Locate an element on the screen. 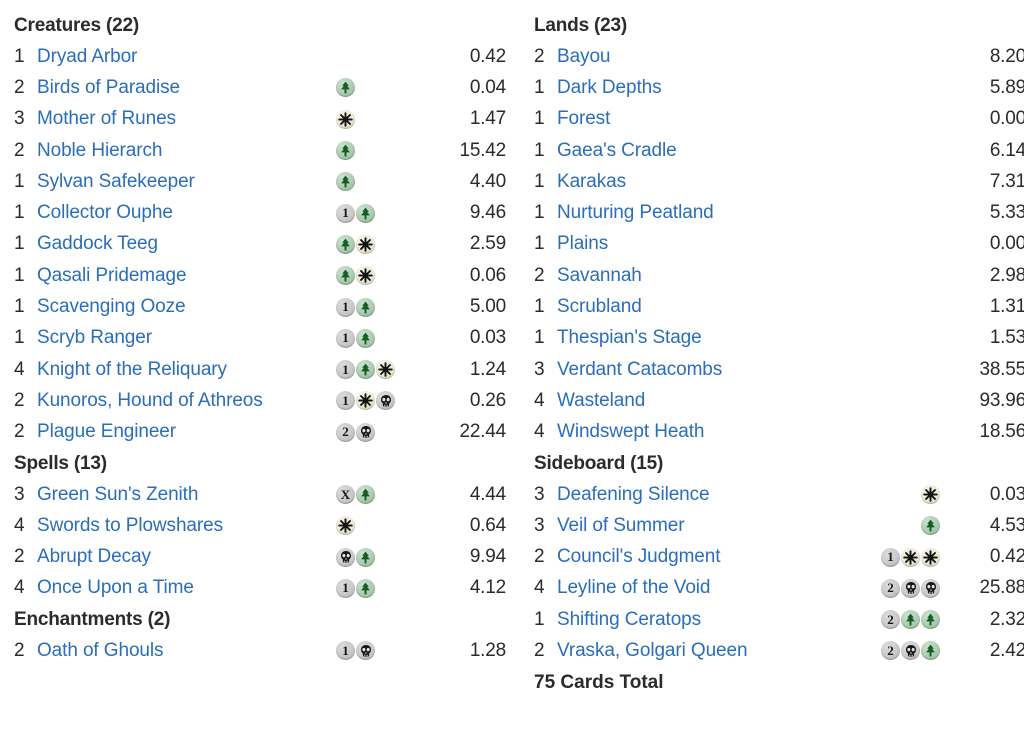  card-price: 5.33 is located at coordinates (1006, 213).